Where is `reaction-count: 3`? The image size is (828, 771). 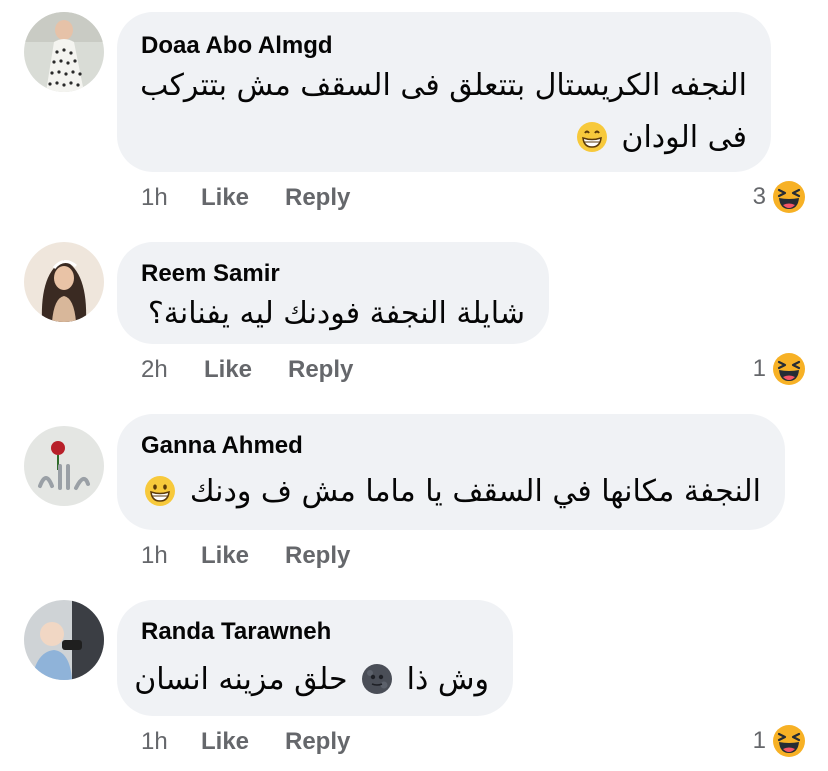
reaction-count: 3 is located at coordinates (759, 196).